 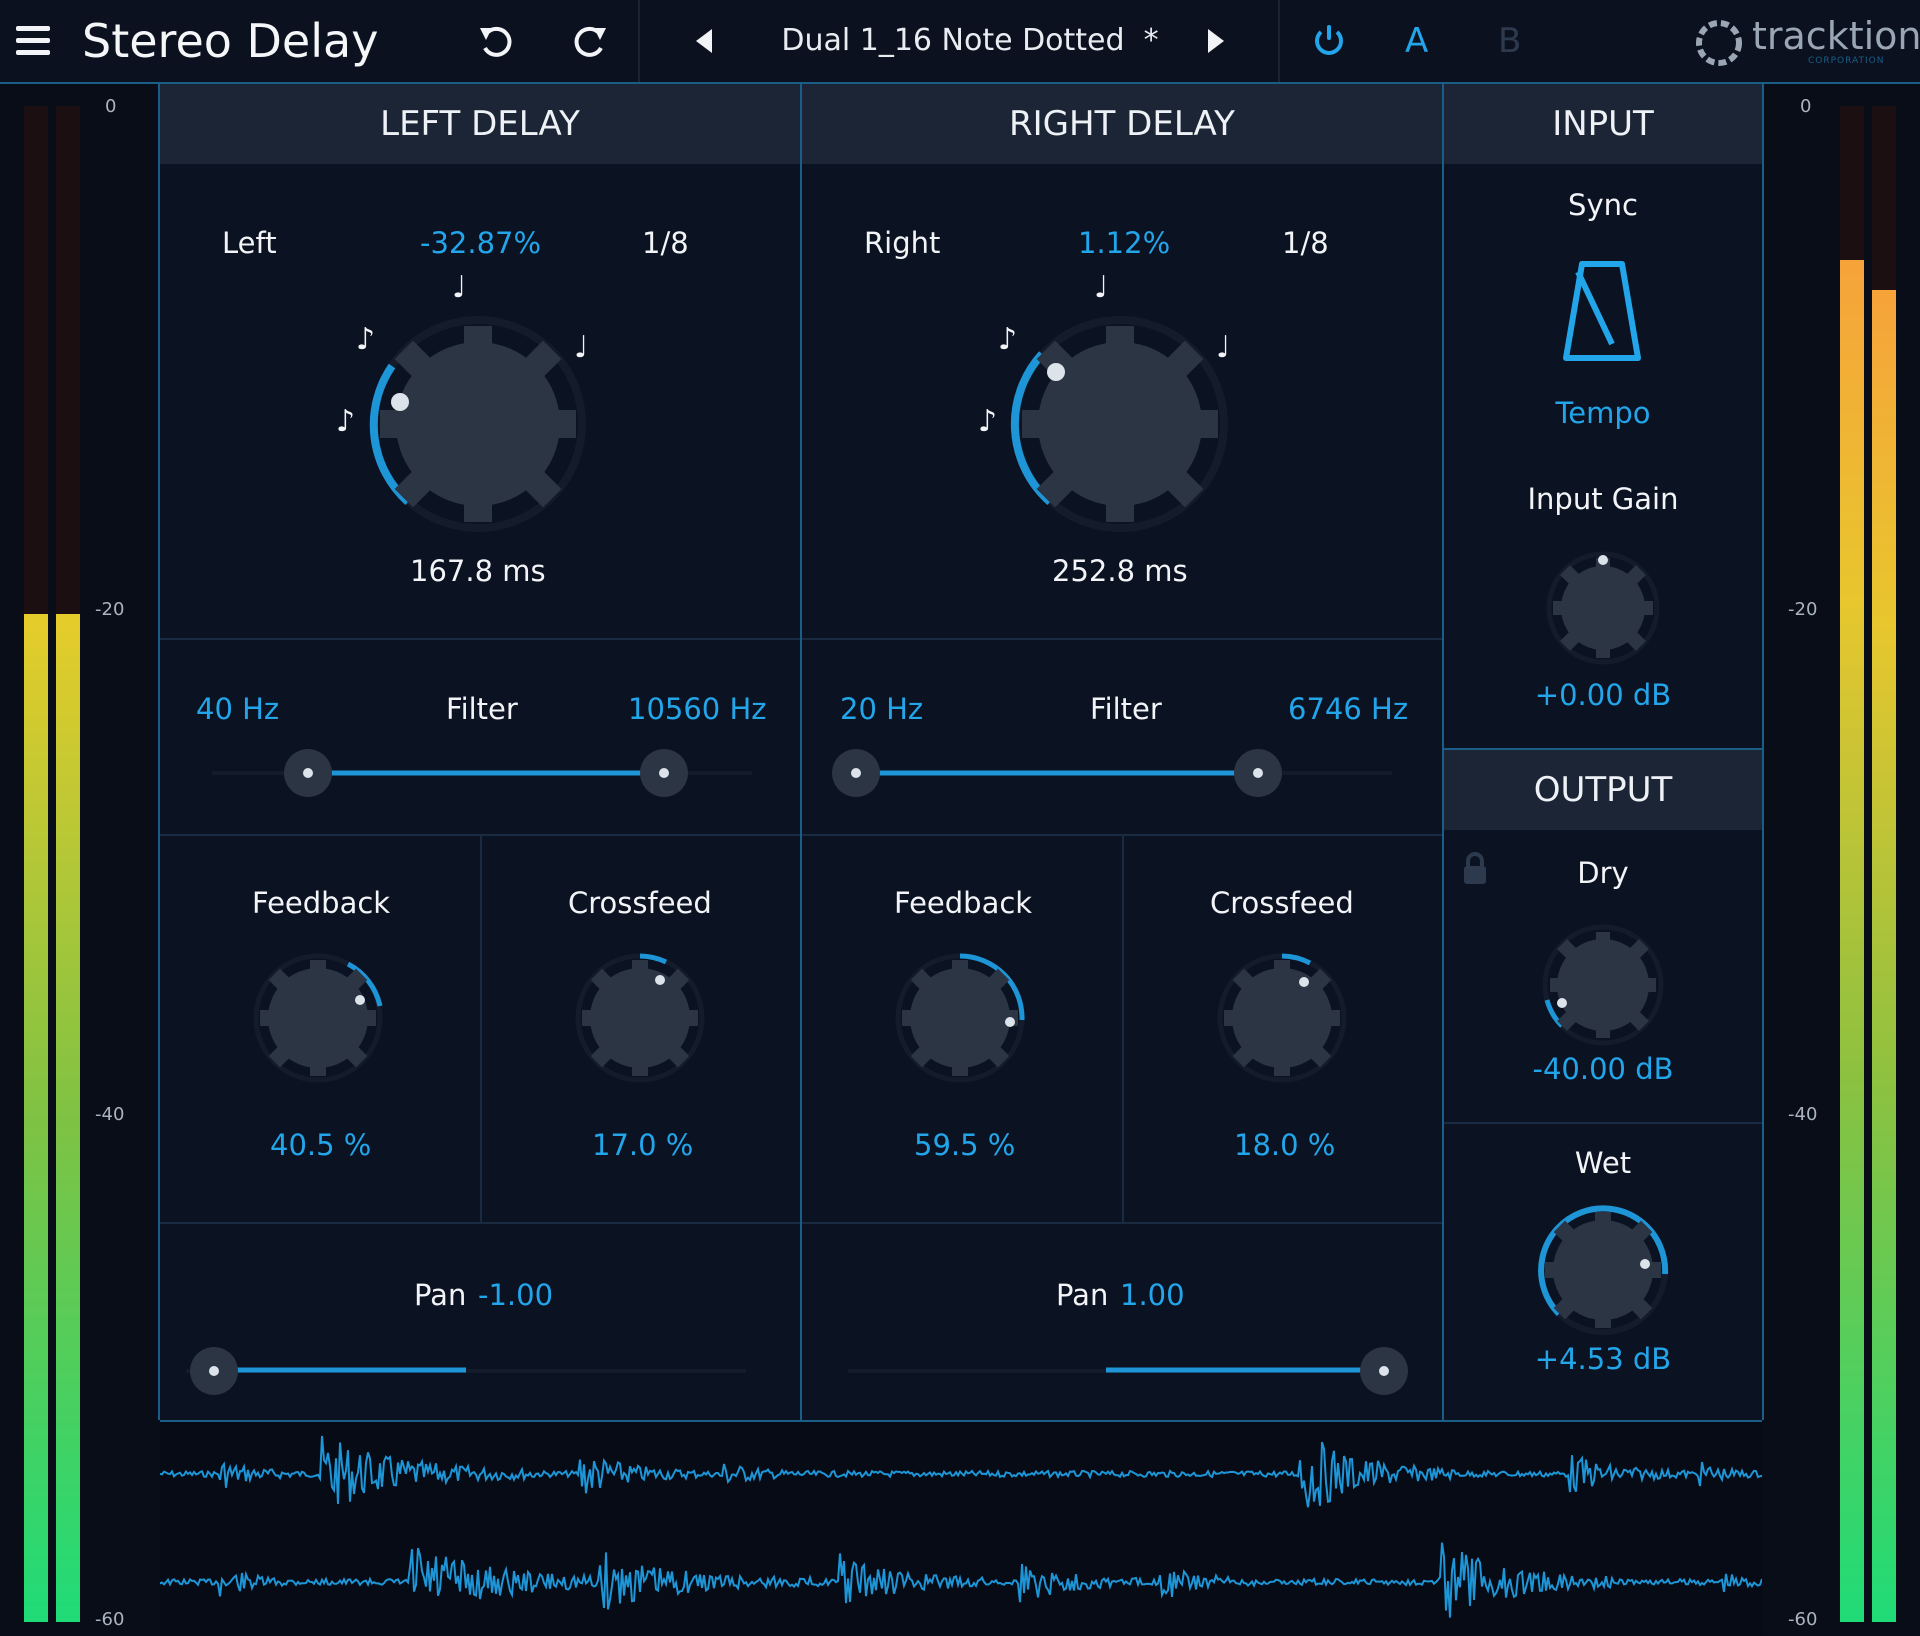 I want to click on left-filter-label: Filter, so click(x=482, y=709).